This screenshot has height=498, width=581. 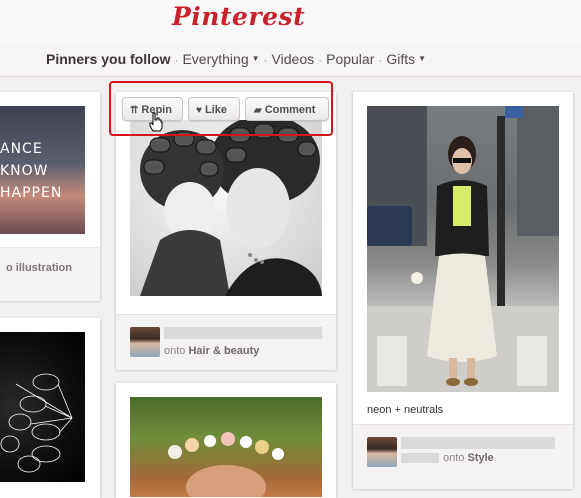 I want to click on pin-board-line: onto Hair & beauty, so click(x=211, y=351).